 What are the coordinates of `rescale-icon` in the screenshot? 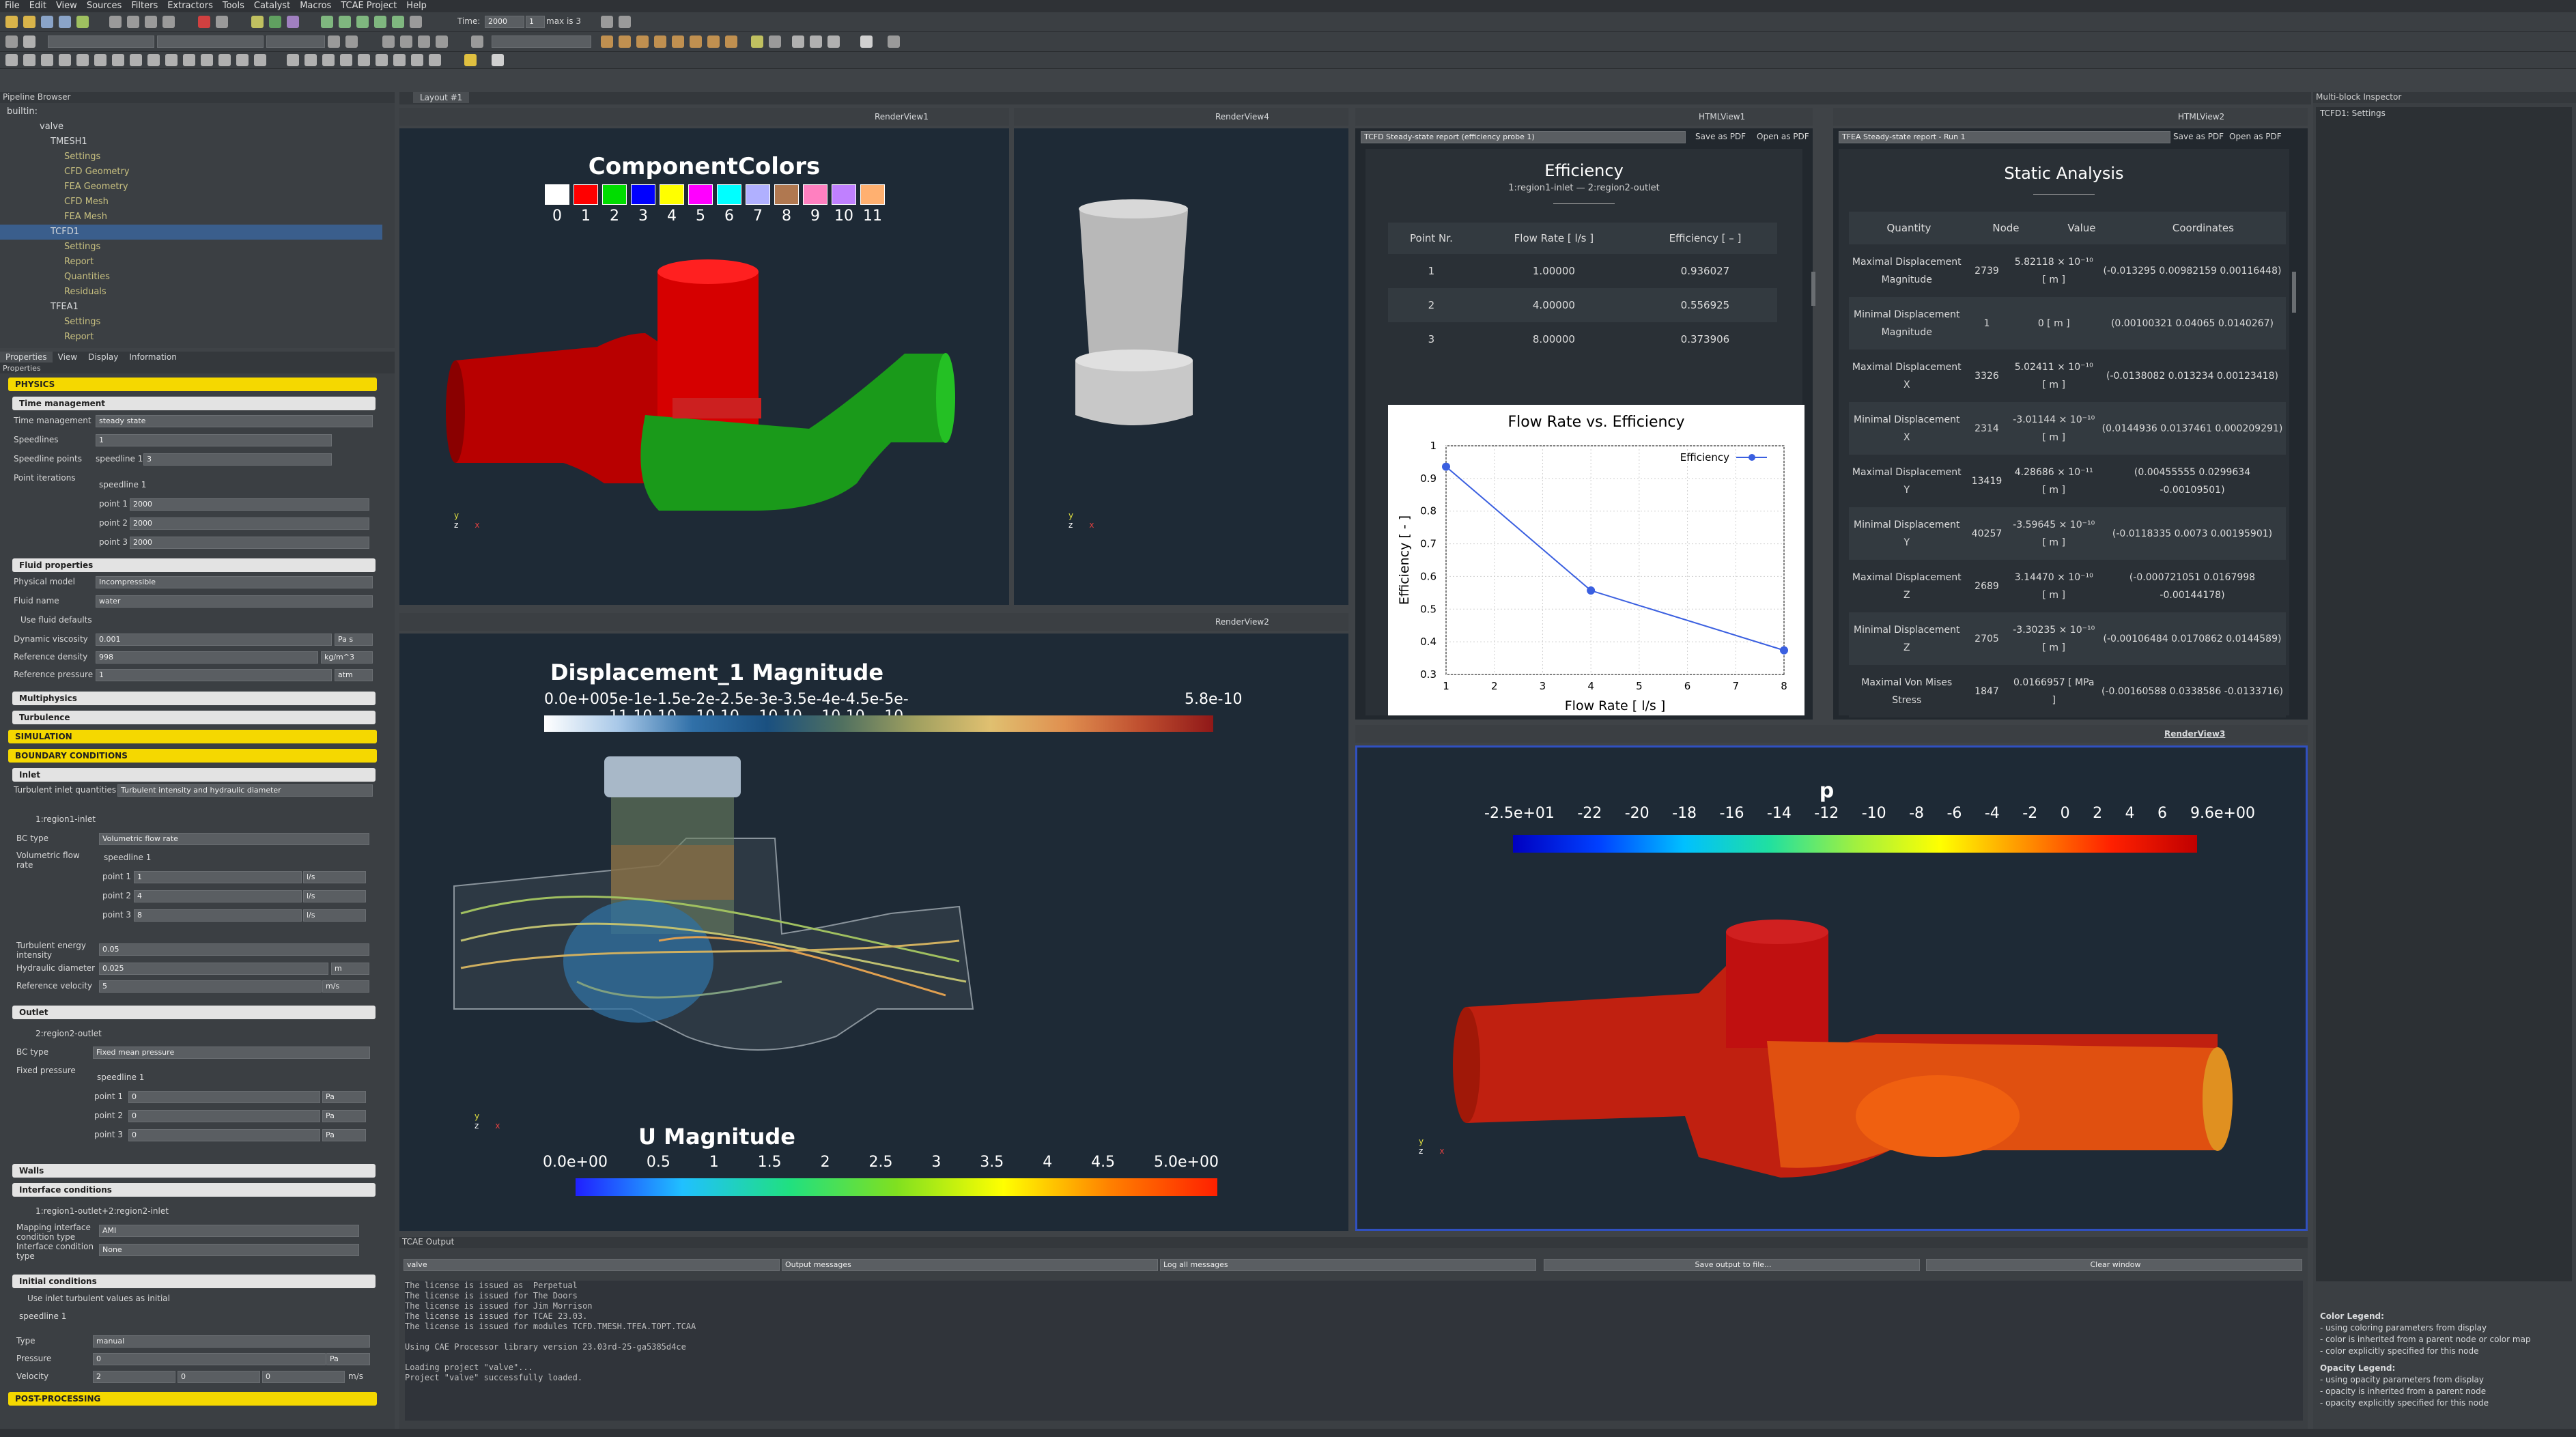 It's located at (334, 41).